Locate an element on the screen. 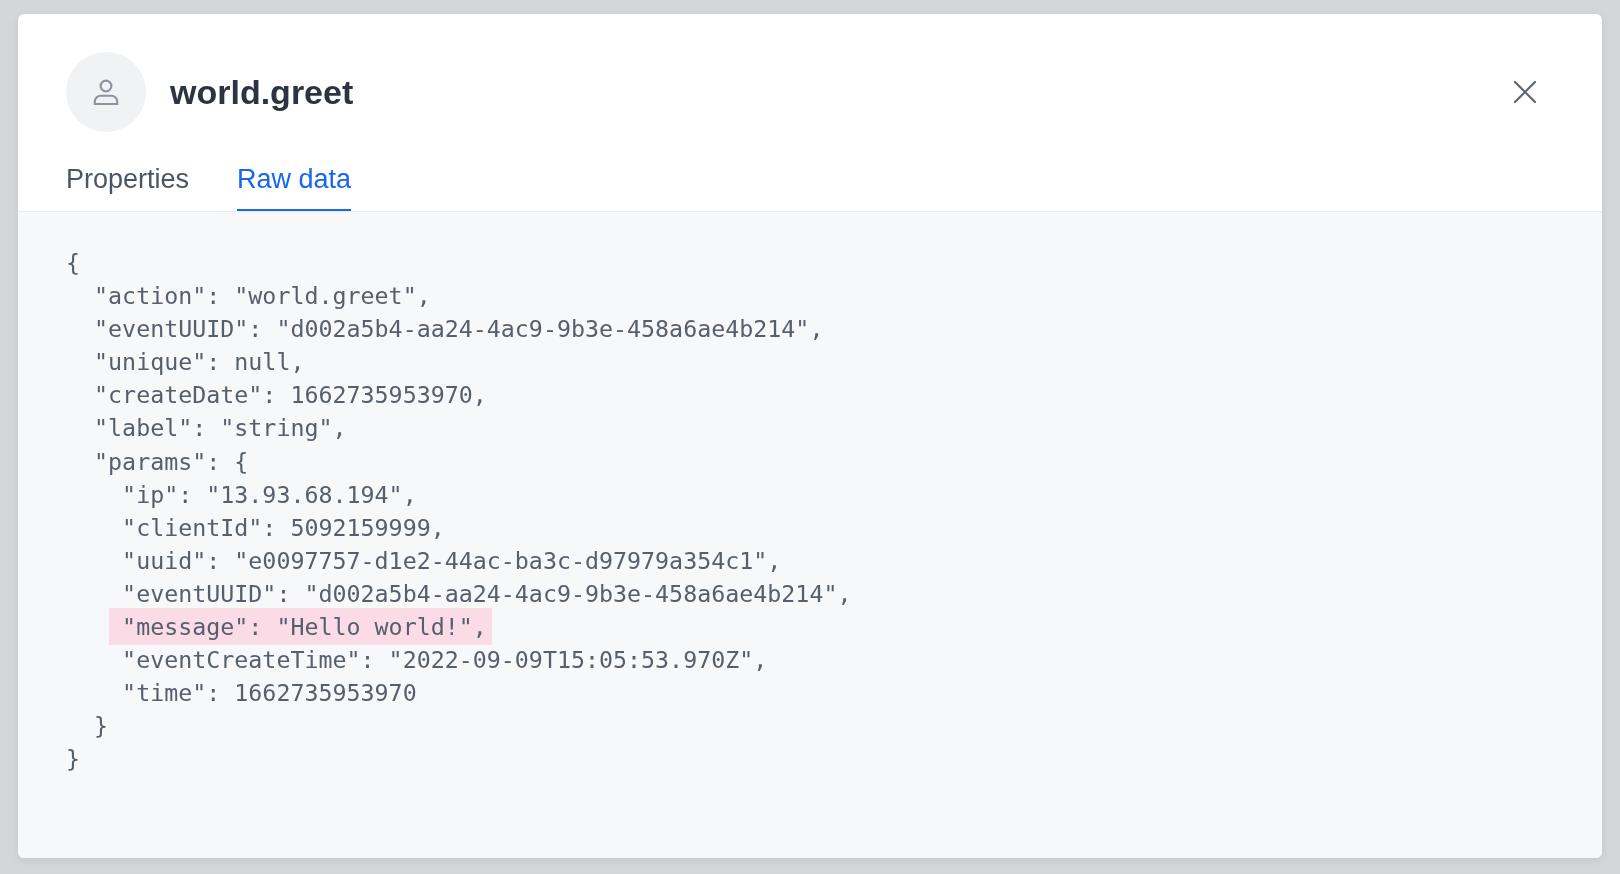  code-line: "action": "world.greet", is located at coordinates (262, 296).